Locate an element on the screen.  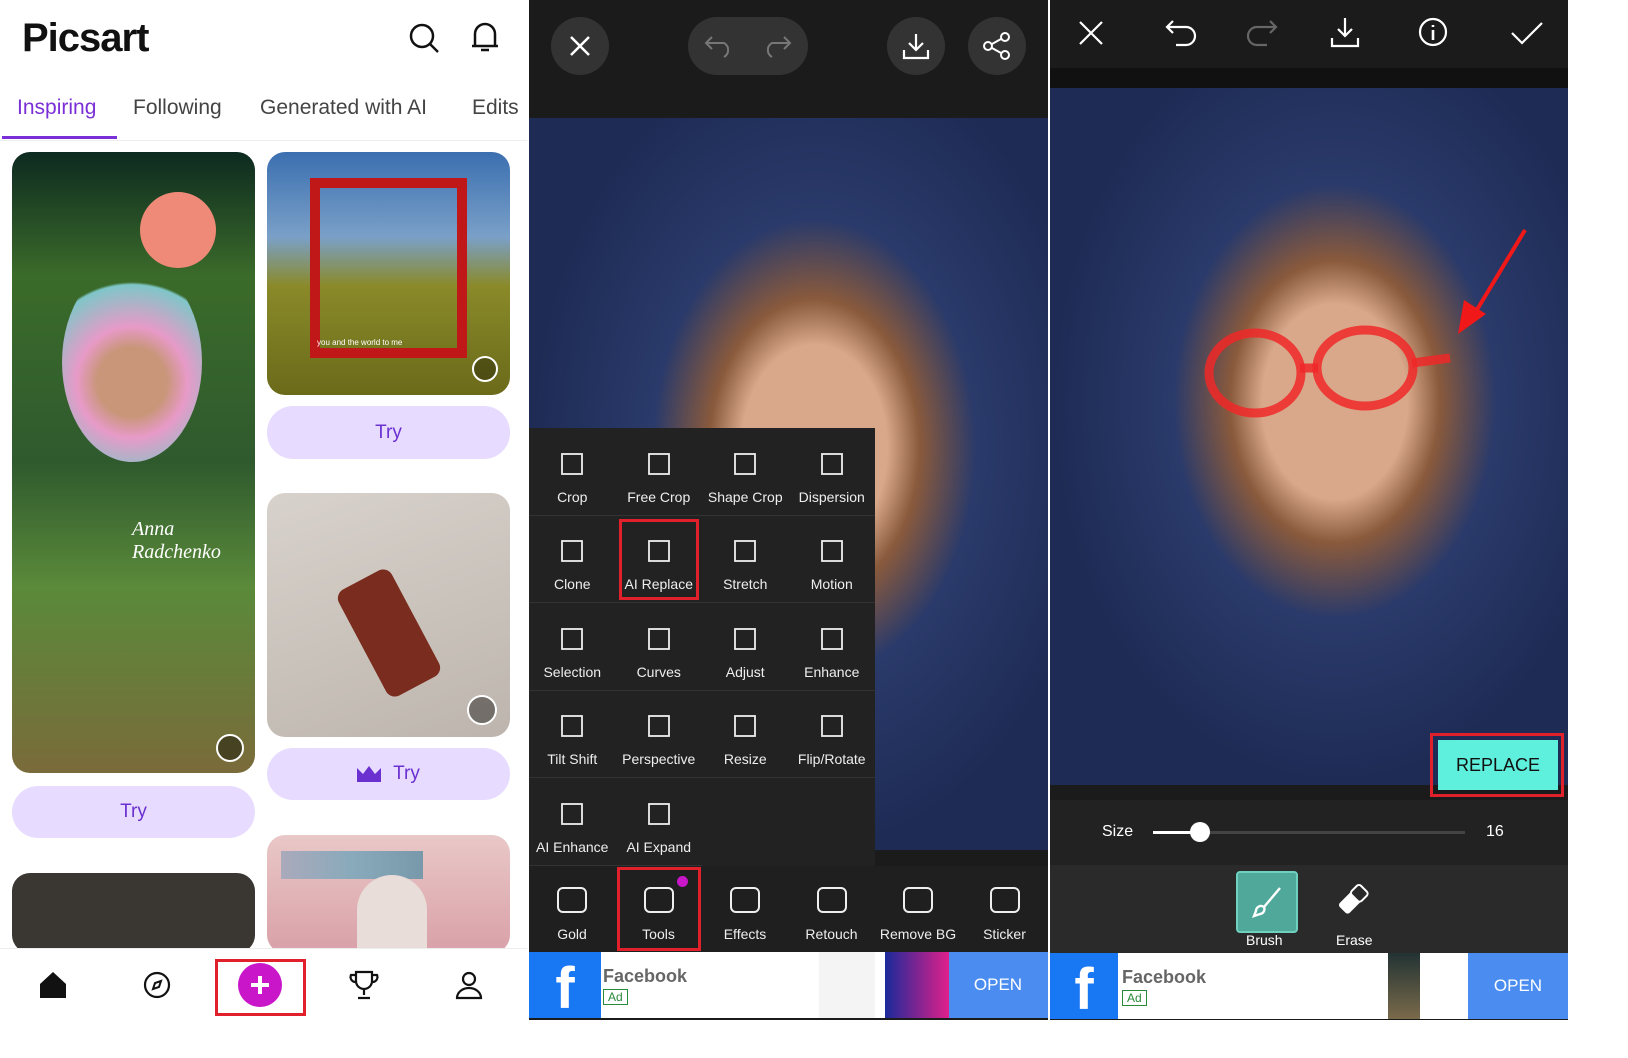
tilt-shift-icon is located at coordinates (572, 726).